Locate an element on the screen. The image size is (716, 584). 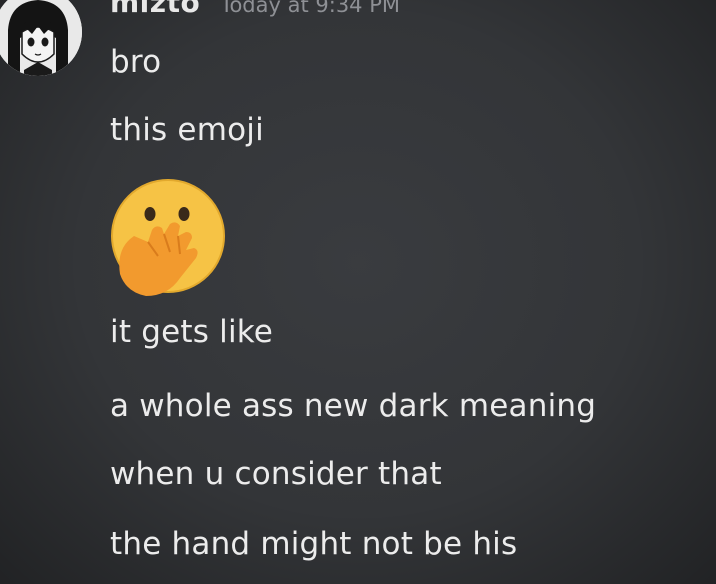
message-line: it gets like is located at coordinates (192, 332).